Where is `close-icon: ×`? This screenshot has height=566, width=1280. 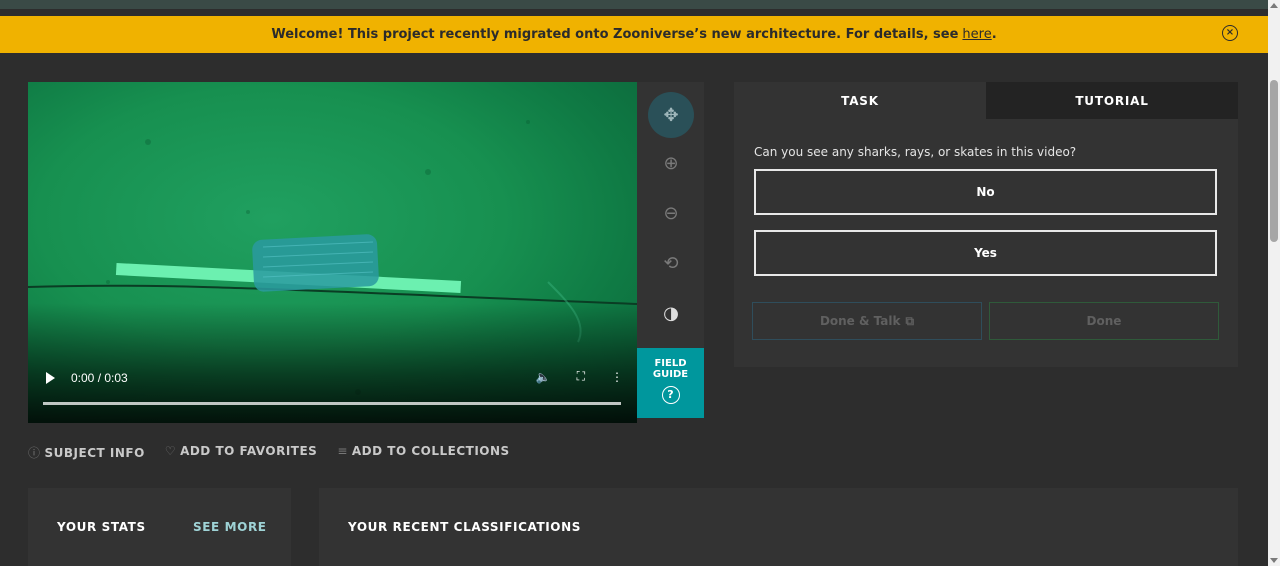 close-icon: × is located at coordinates (1230, 33).